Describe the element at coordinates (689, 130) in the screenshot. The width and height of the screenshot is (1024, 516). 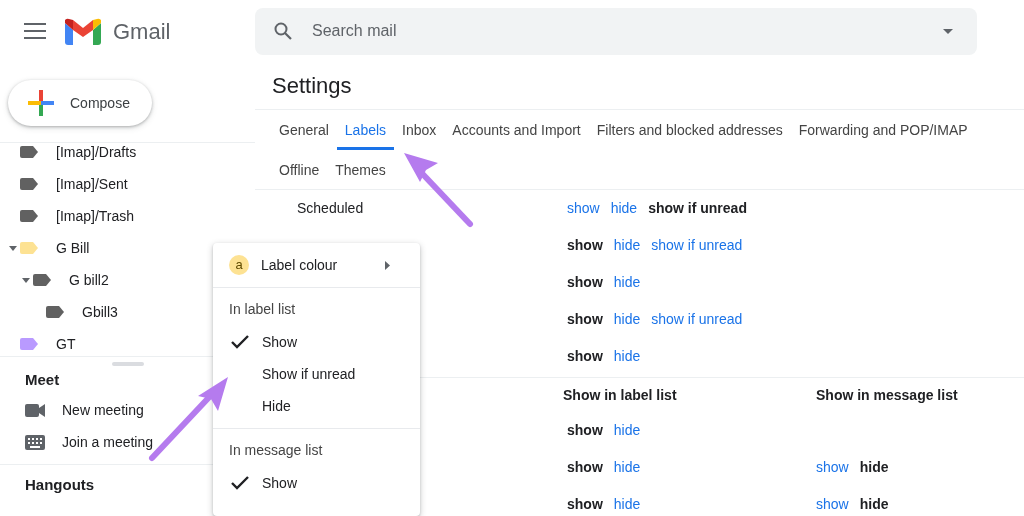
I see `settings-tab: Filters and blocked addresses` at that location.